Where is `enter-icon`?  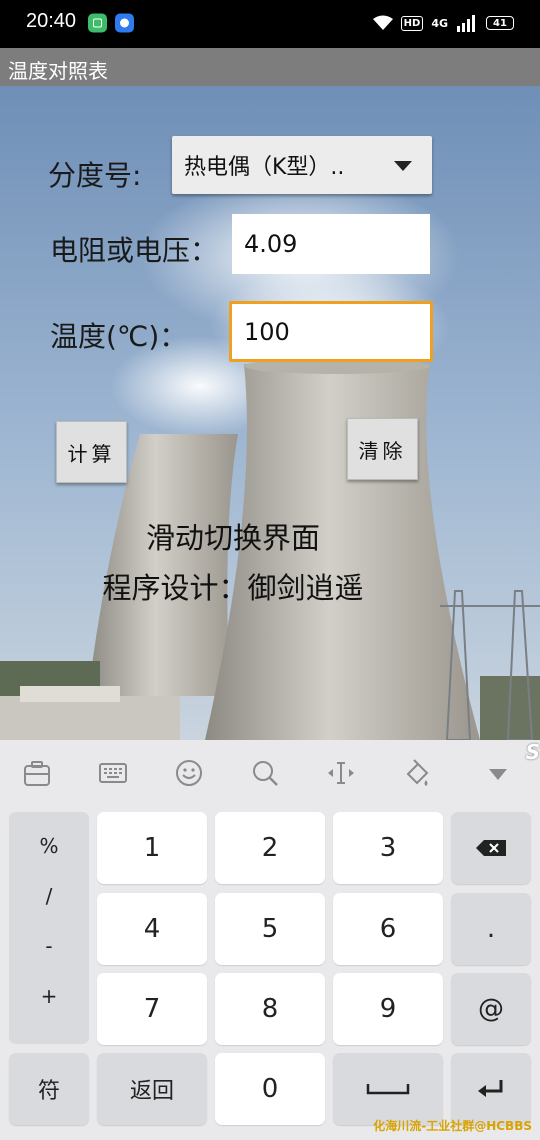
enter-icon is located at coordinates (490, 1088).